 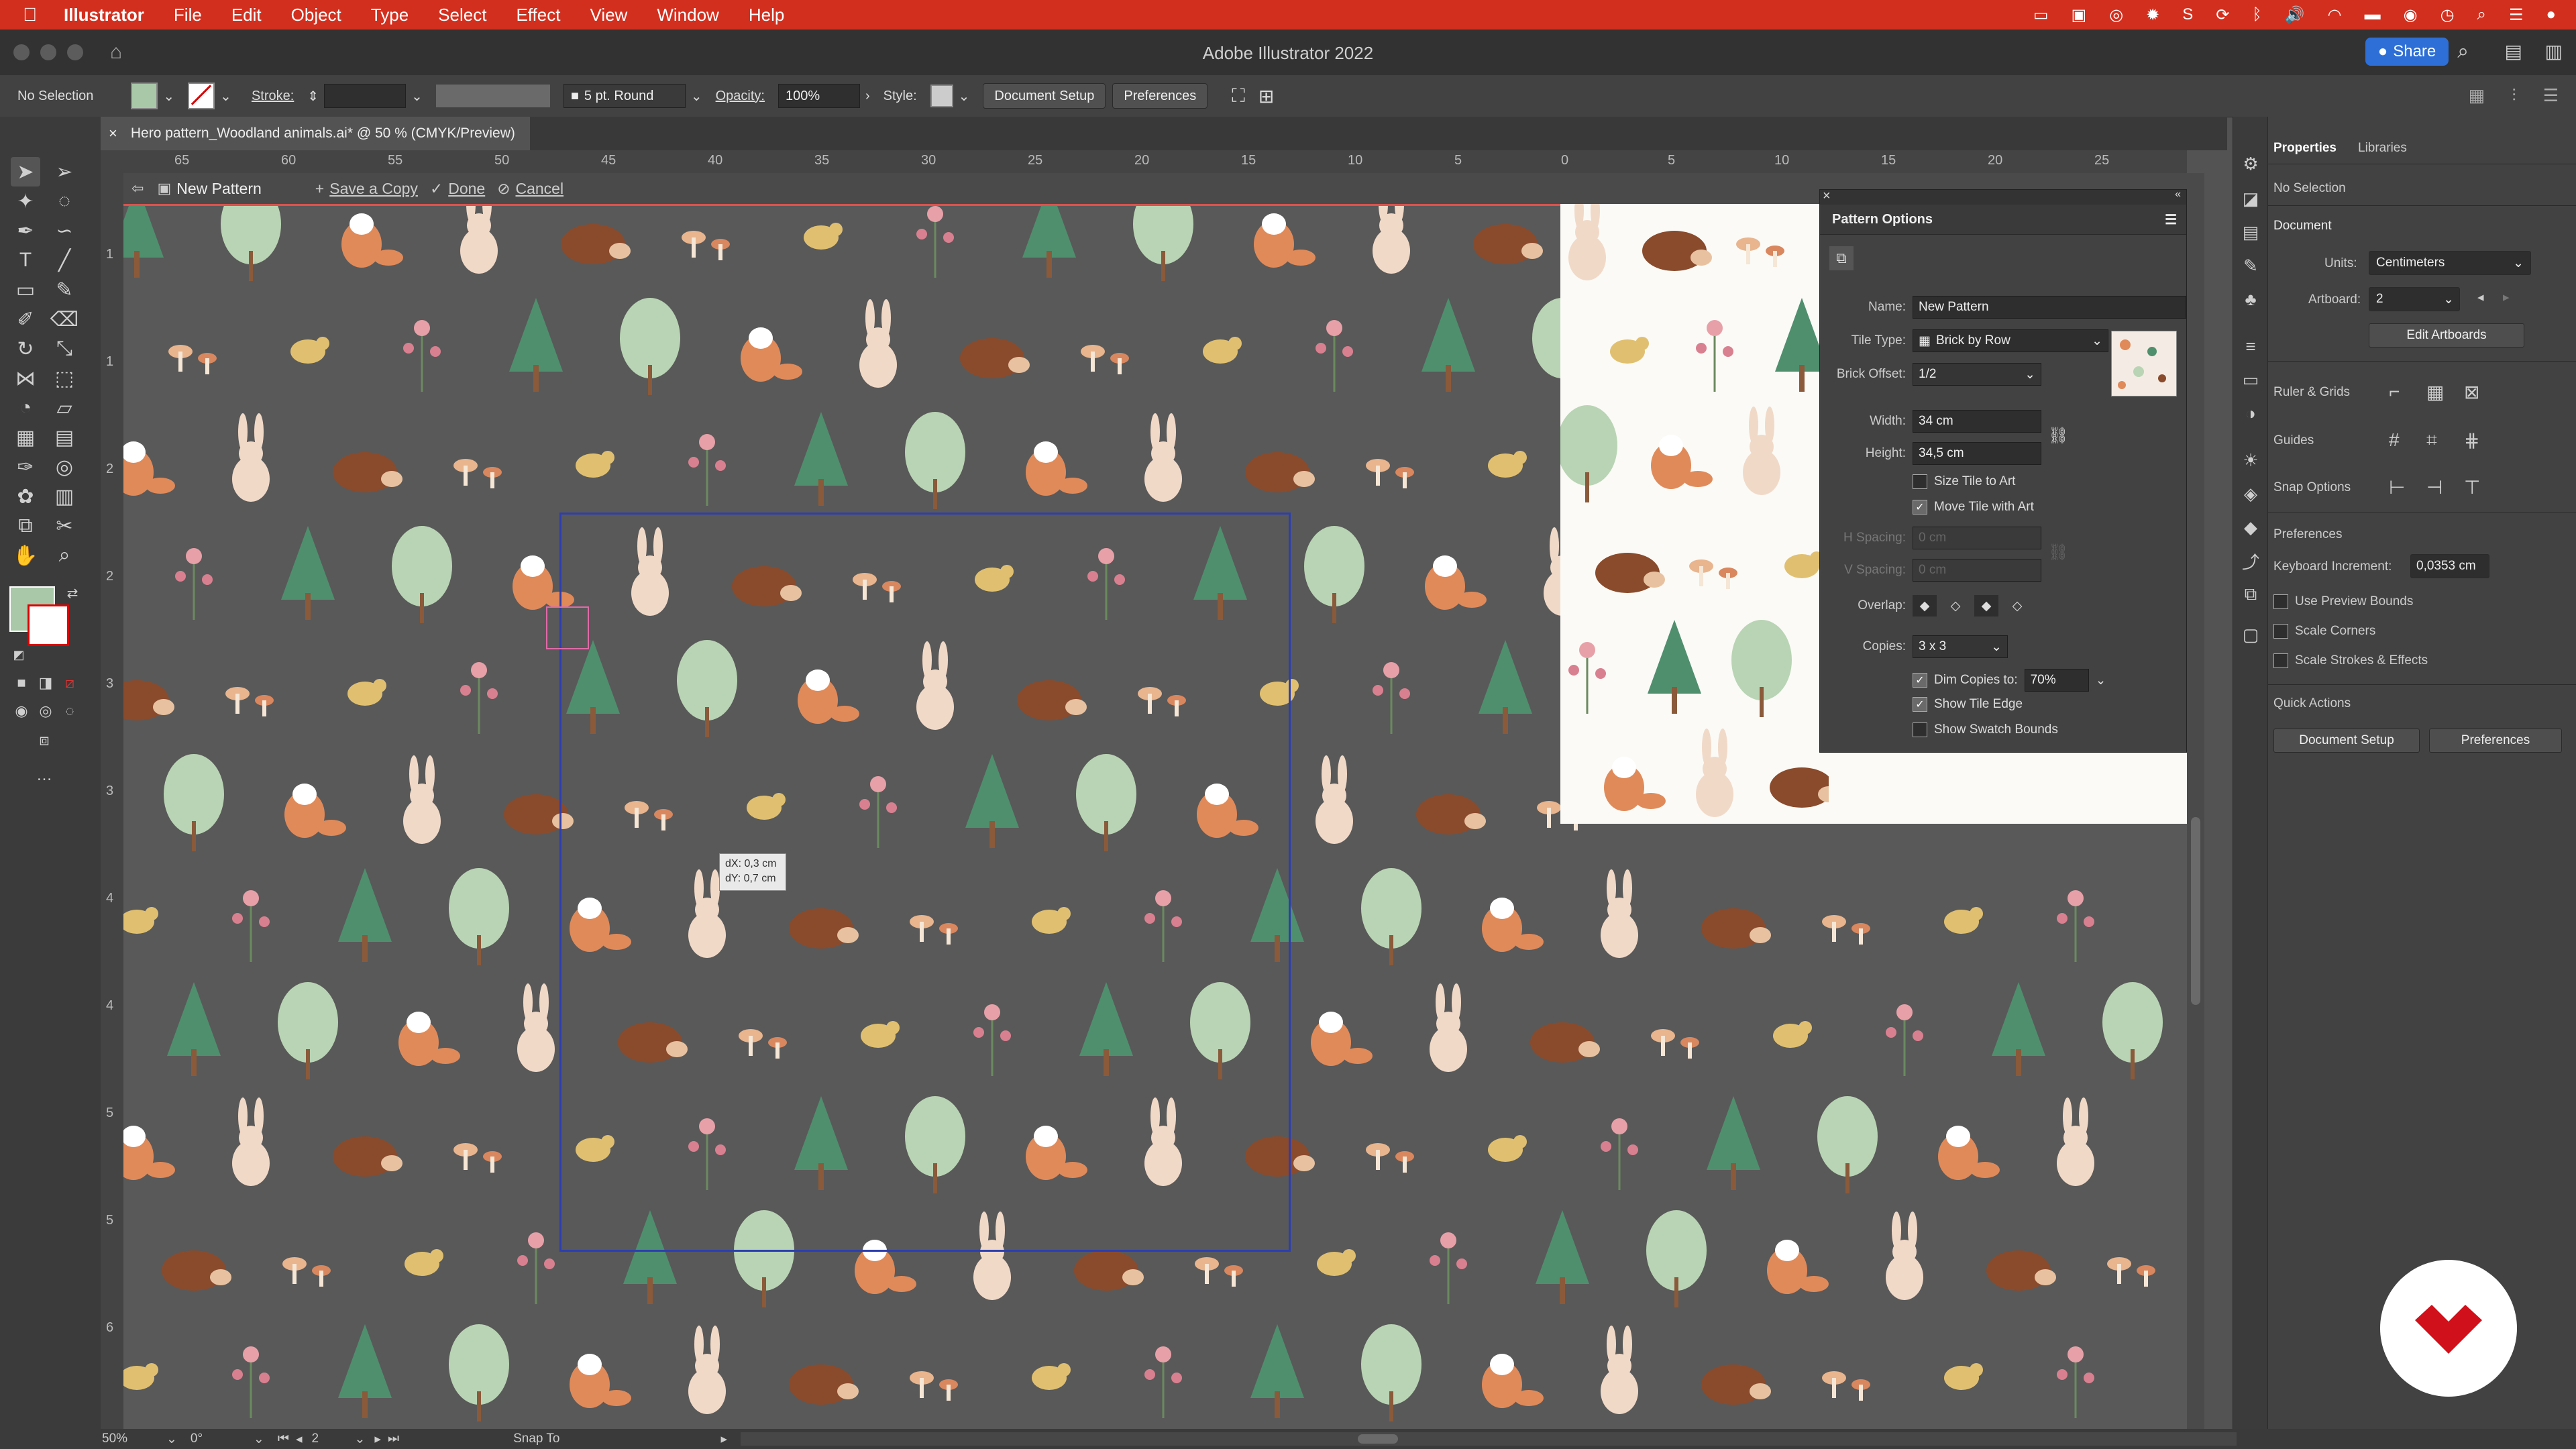 I want to click on gradient-panel-icon: ▭, so click(x=2250, y=379).